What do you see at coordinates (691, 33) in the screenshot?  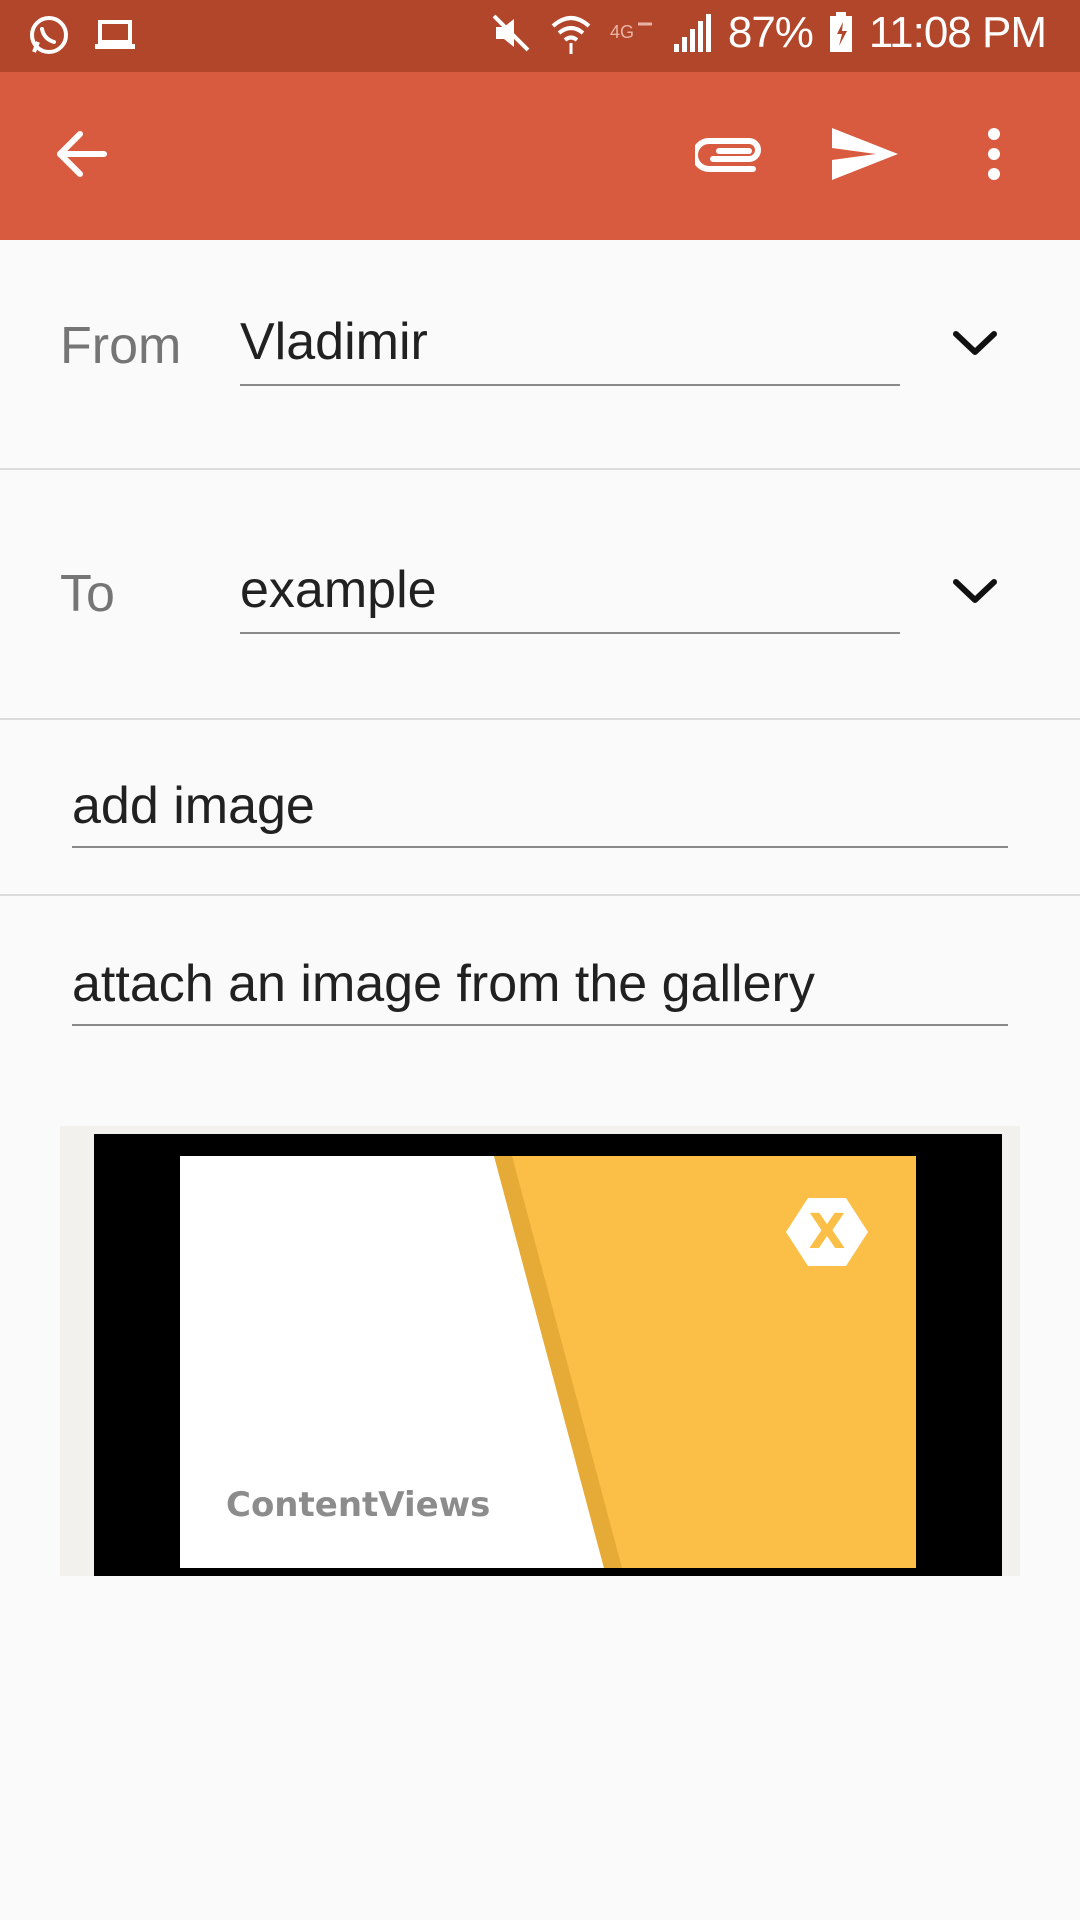 I see `signal-icon` at bounding box center [691, 33].